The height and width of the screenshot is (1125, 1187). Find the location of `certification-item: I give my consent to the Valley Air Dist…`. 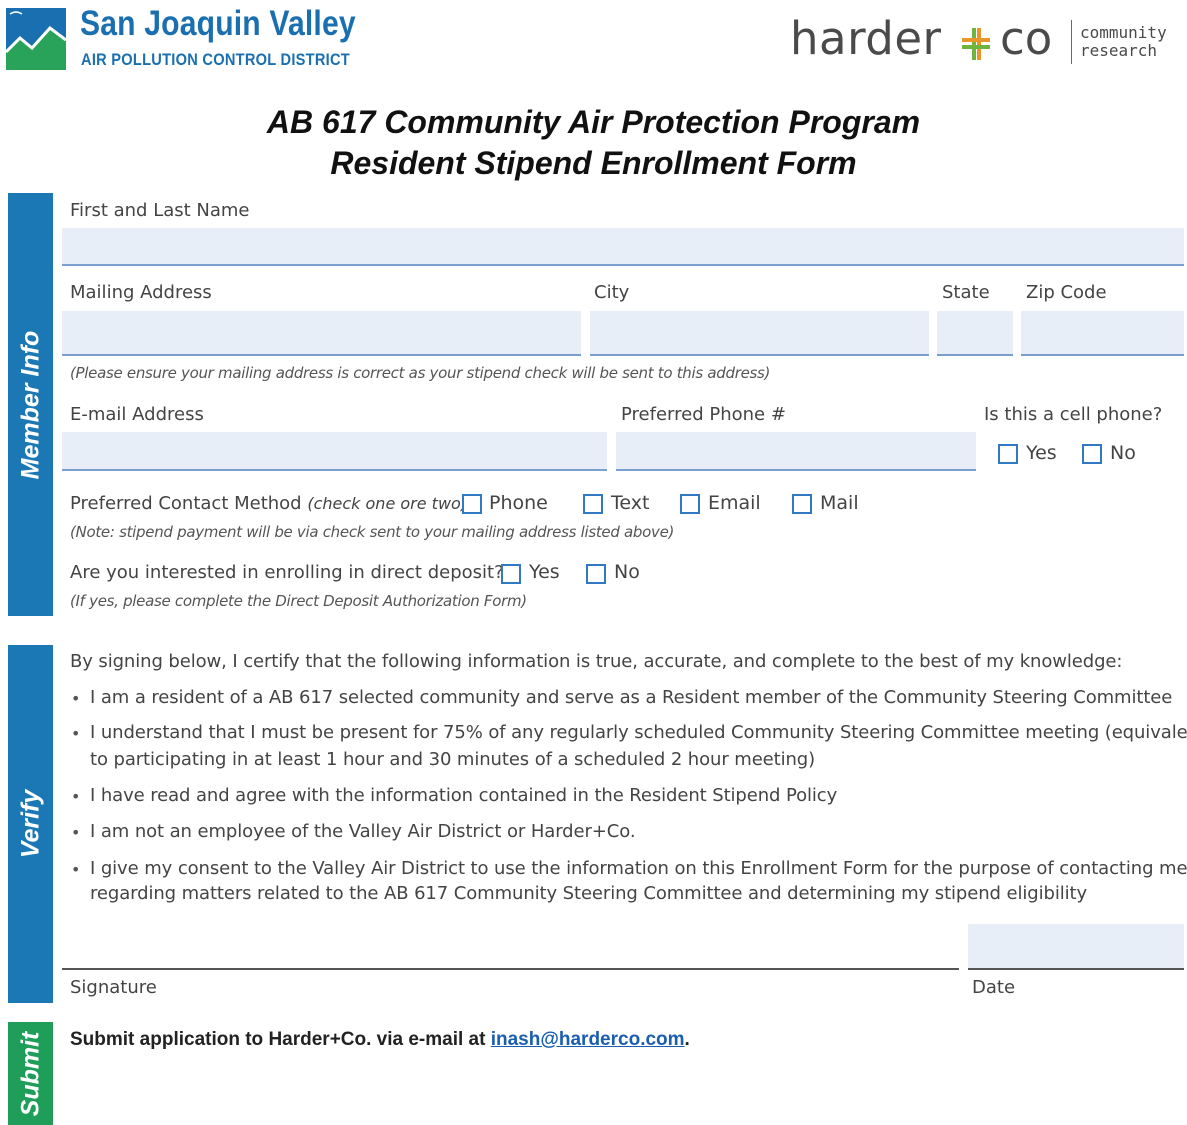

certification-item: I give my consent to the Valley Air Dist… is located at coordinates (638, 868).